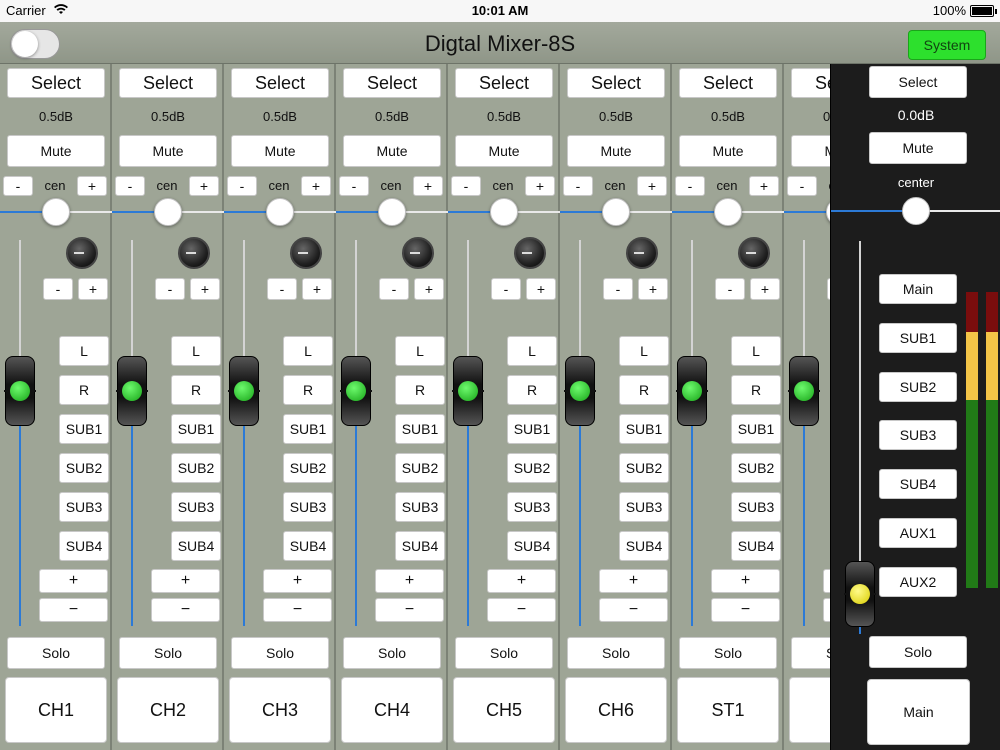 This screenshot has height=750, width=1000. Describe the element at coordinates (918, 82) in the screenshot. I see `master-select-button: Select` at that location.